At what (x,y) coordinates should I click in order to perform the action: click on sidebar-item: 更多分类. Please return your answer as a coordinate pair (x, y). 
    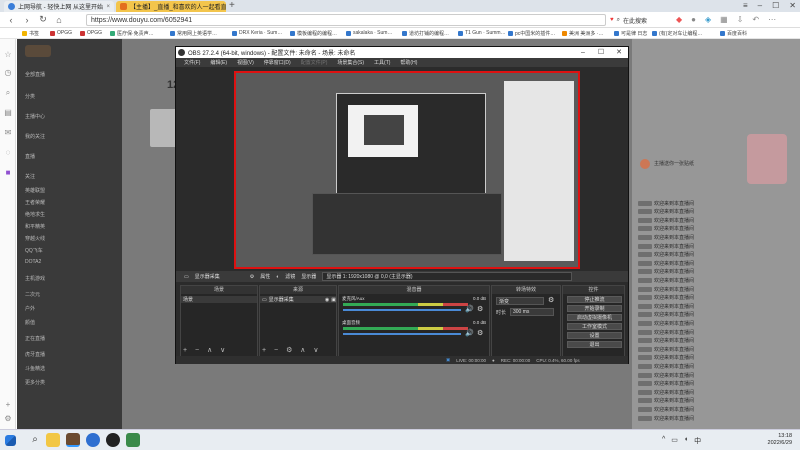
    Looking at the image, I should click on (35, 382).